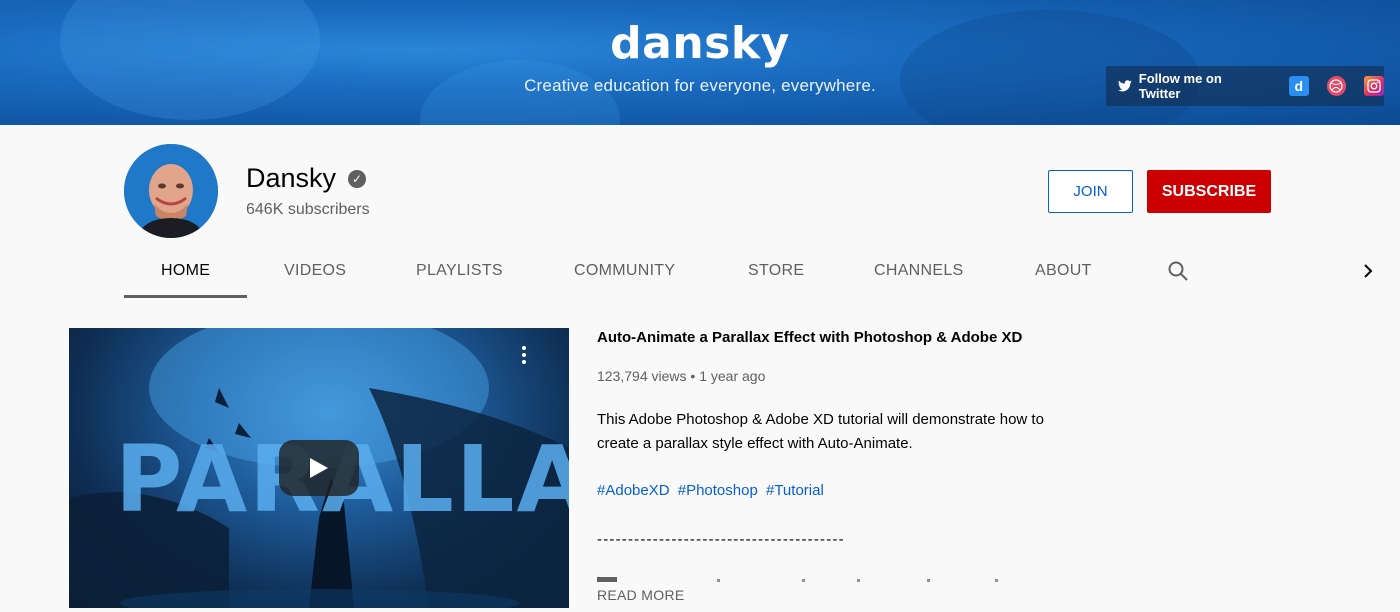 The image size is (1400, 612). I want to click on social-links-bar: Follow me on Twitter d, so click(1245, 86).